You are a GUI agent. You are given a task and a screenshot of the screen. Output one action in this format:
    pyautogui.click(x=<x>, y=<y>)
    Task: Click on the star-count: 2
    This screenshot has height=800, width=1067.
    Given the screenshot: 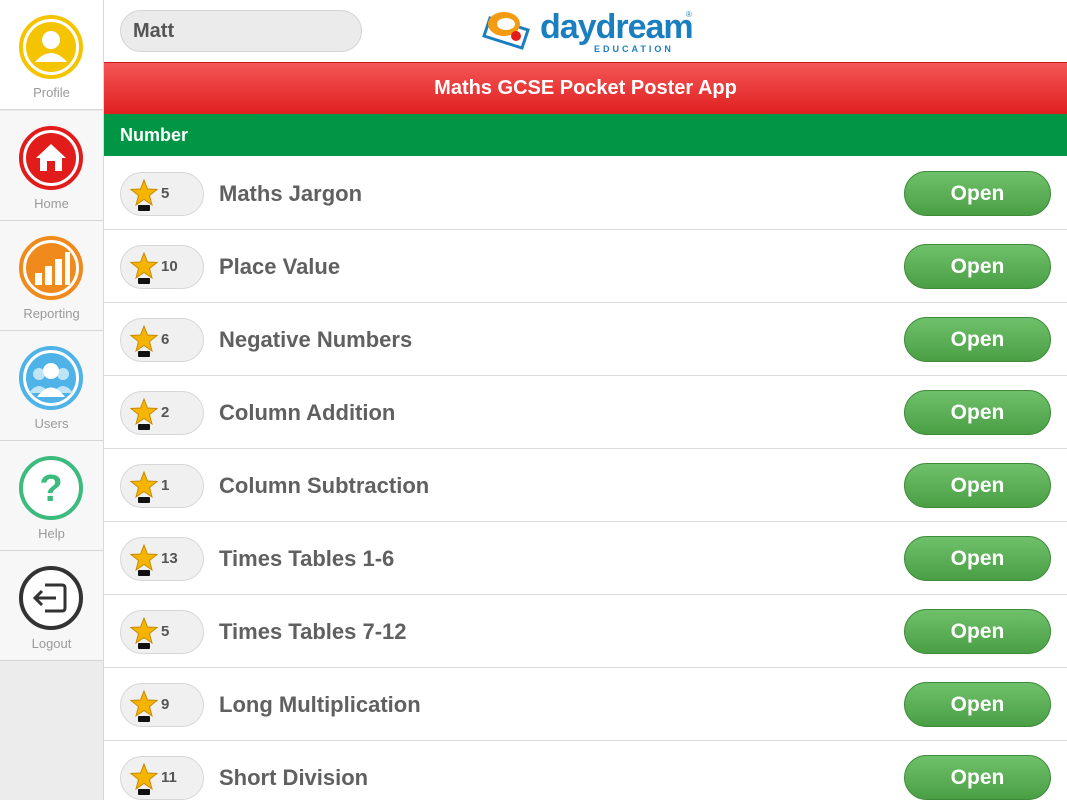 What is the action you would take?
    pyautogui.click(x=165, y=412)
    